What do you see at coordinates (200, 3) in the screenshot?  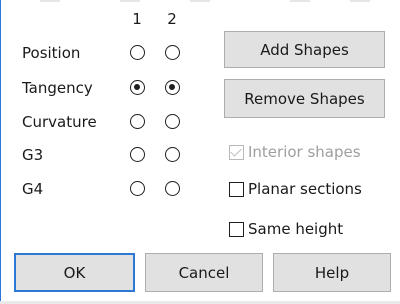 I see `dialog-top-edge` at bounding box center [200, 3].